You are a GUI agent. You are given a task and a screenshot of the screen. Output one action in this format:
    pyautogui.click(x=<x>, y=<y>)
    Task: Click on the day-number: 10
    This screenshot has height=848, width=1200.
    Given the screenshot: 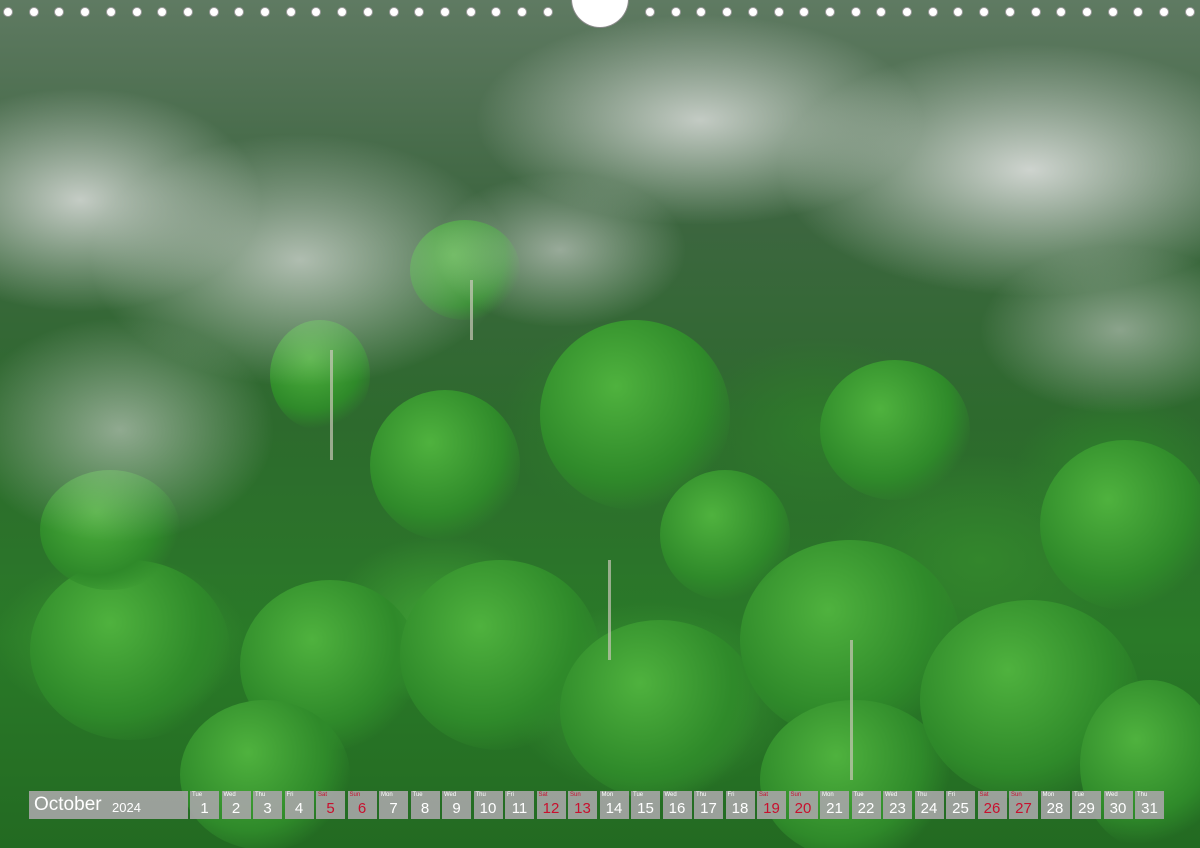 What is the action you would take?
    pyautogui.click(x=488, y=808)
    